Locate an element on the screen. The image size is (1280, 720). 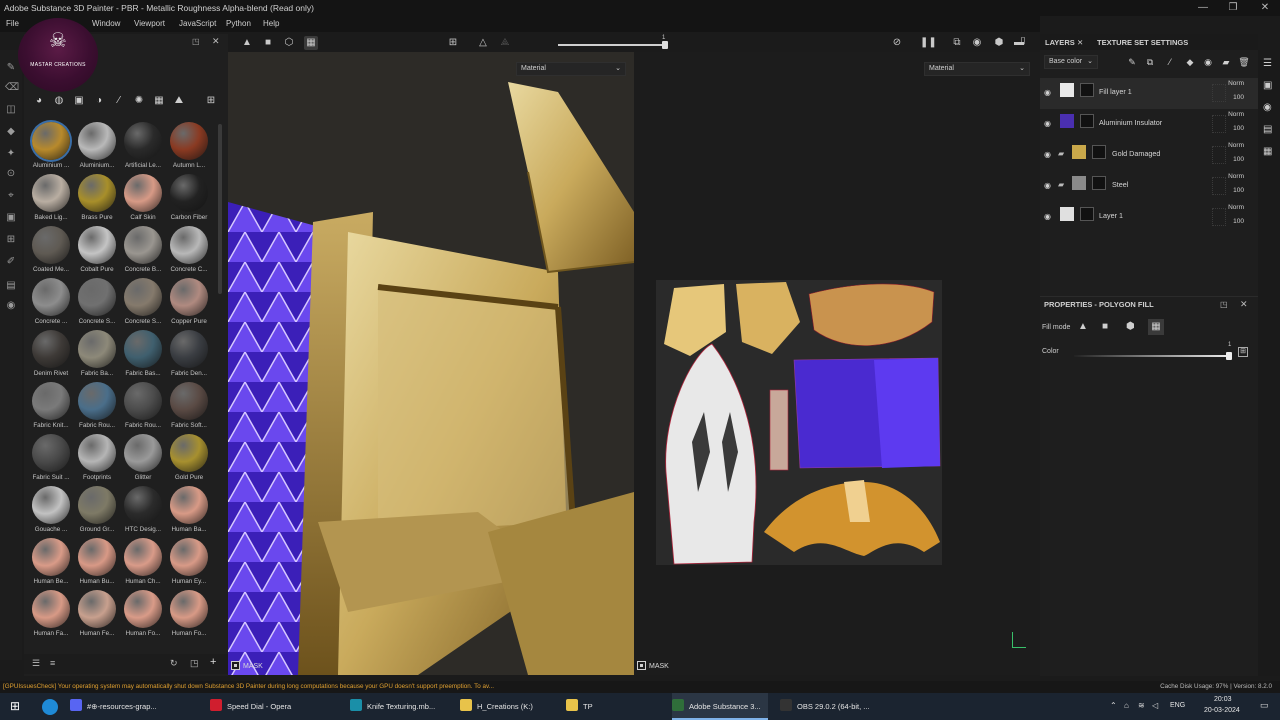
minimize-button: — is located at coordinates (1203, 8).